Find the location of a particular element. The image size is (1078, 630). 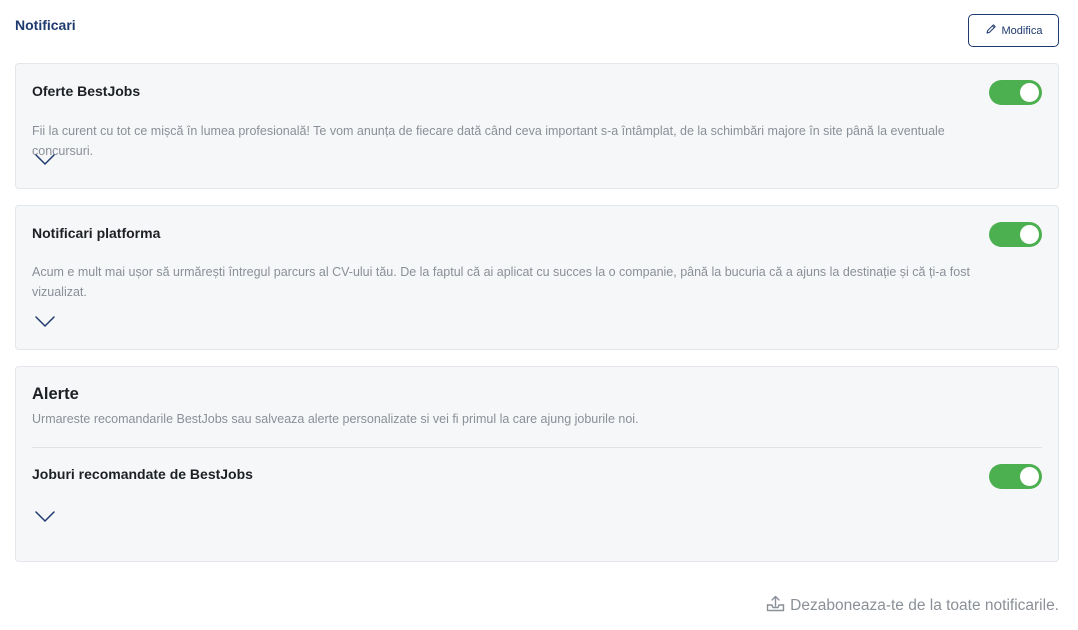

recommended-jobs-toggle is located at coordinates (1015, 476).